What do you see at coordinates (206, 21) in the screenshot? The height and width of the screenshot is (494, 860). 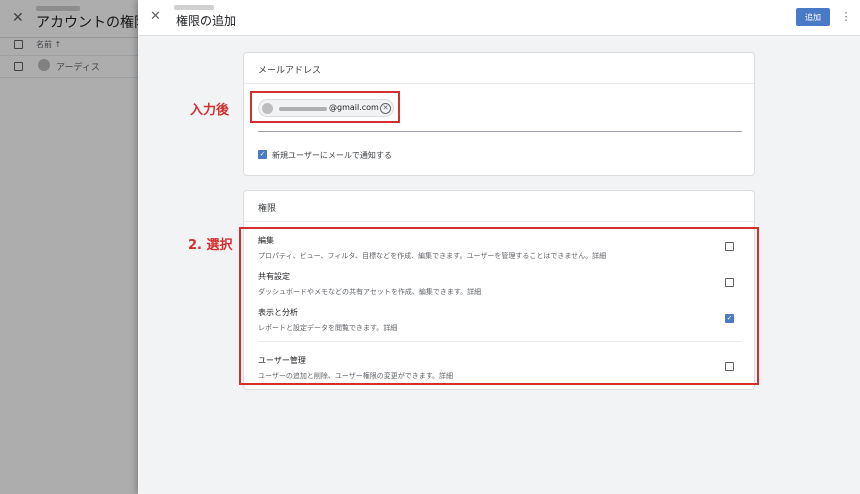 I see `dialog-title: 権限の追加` at bounding box center [206, 21].